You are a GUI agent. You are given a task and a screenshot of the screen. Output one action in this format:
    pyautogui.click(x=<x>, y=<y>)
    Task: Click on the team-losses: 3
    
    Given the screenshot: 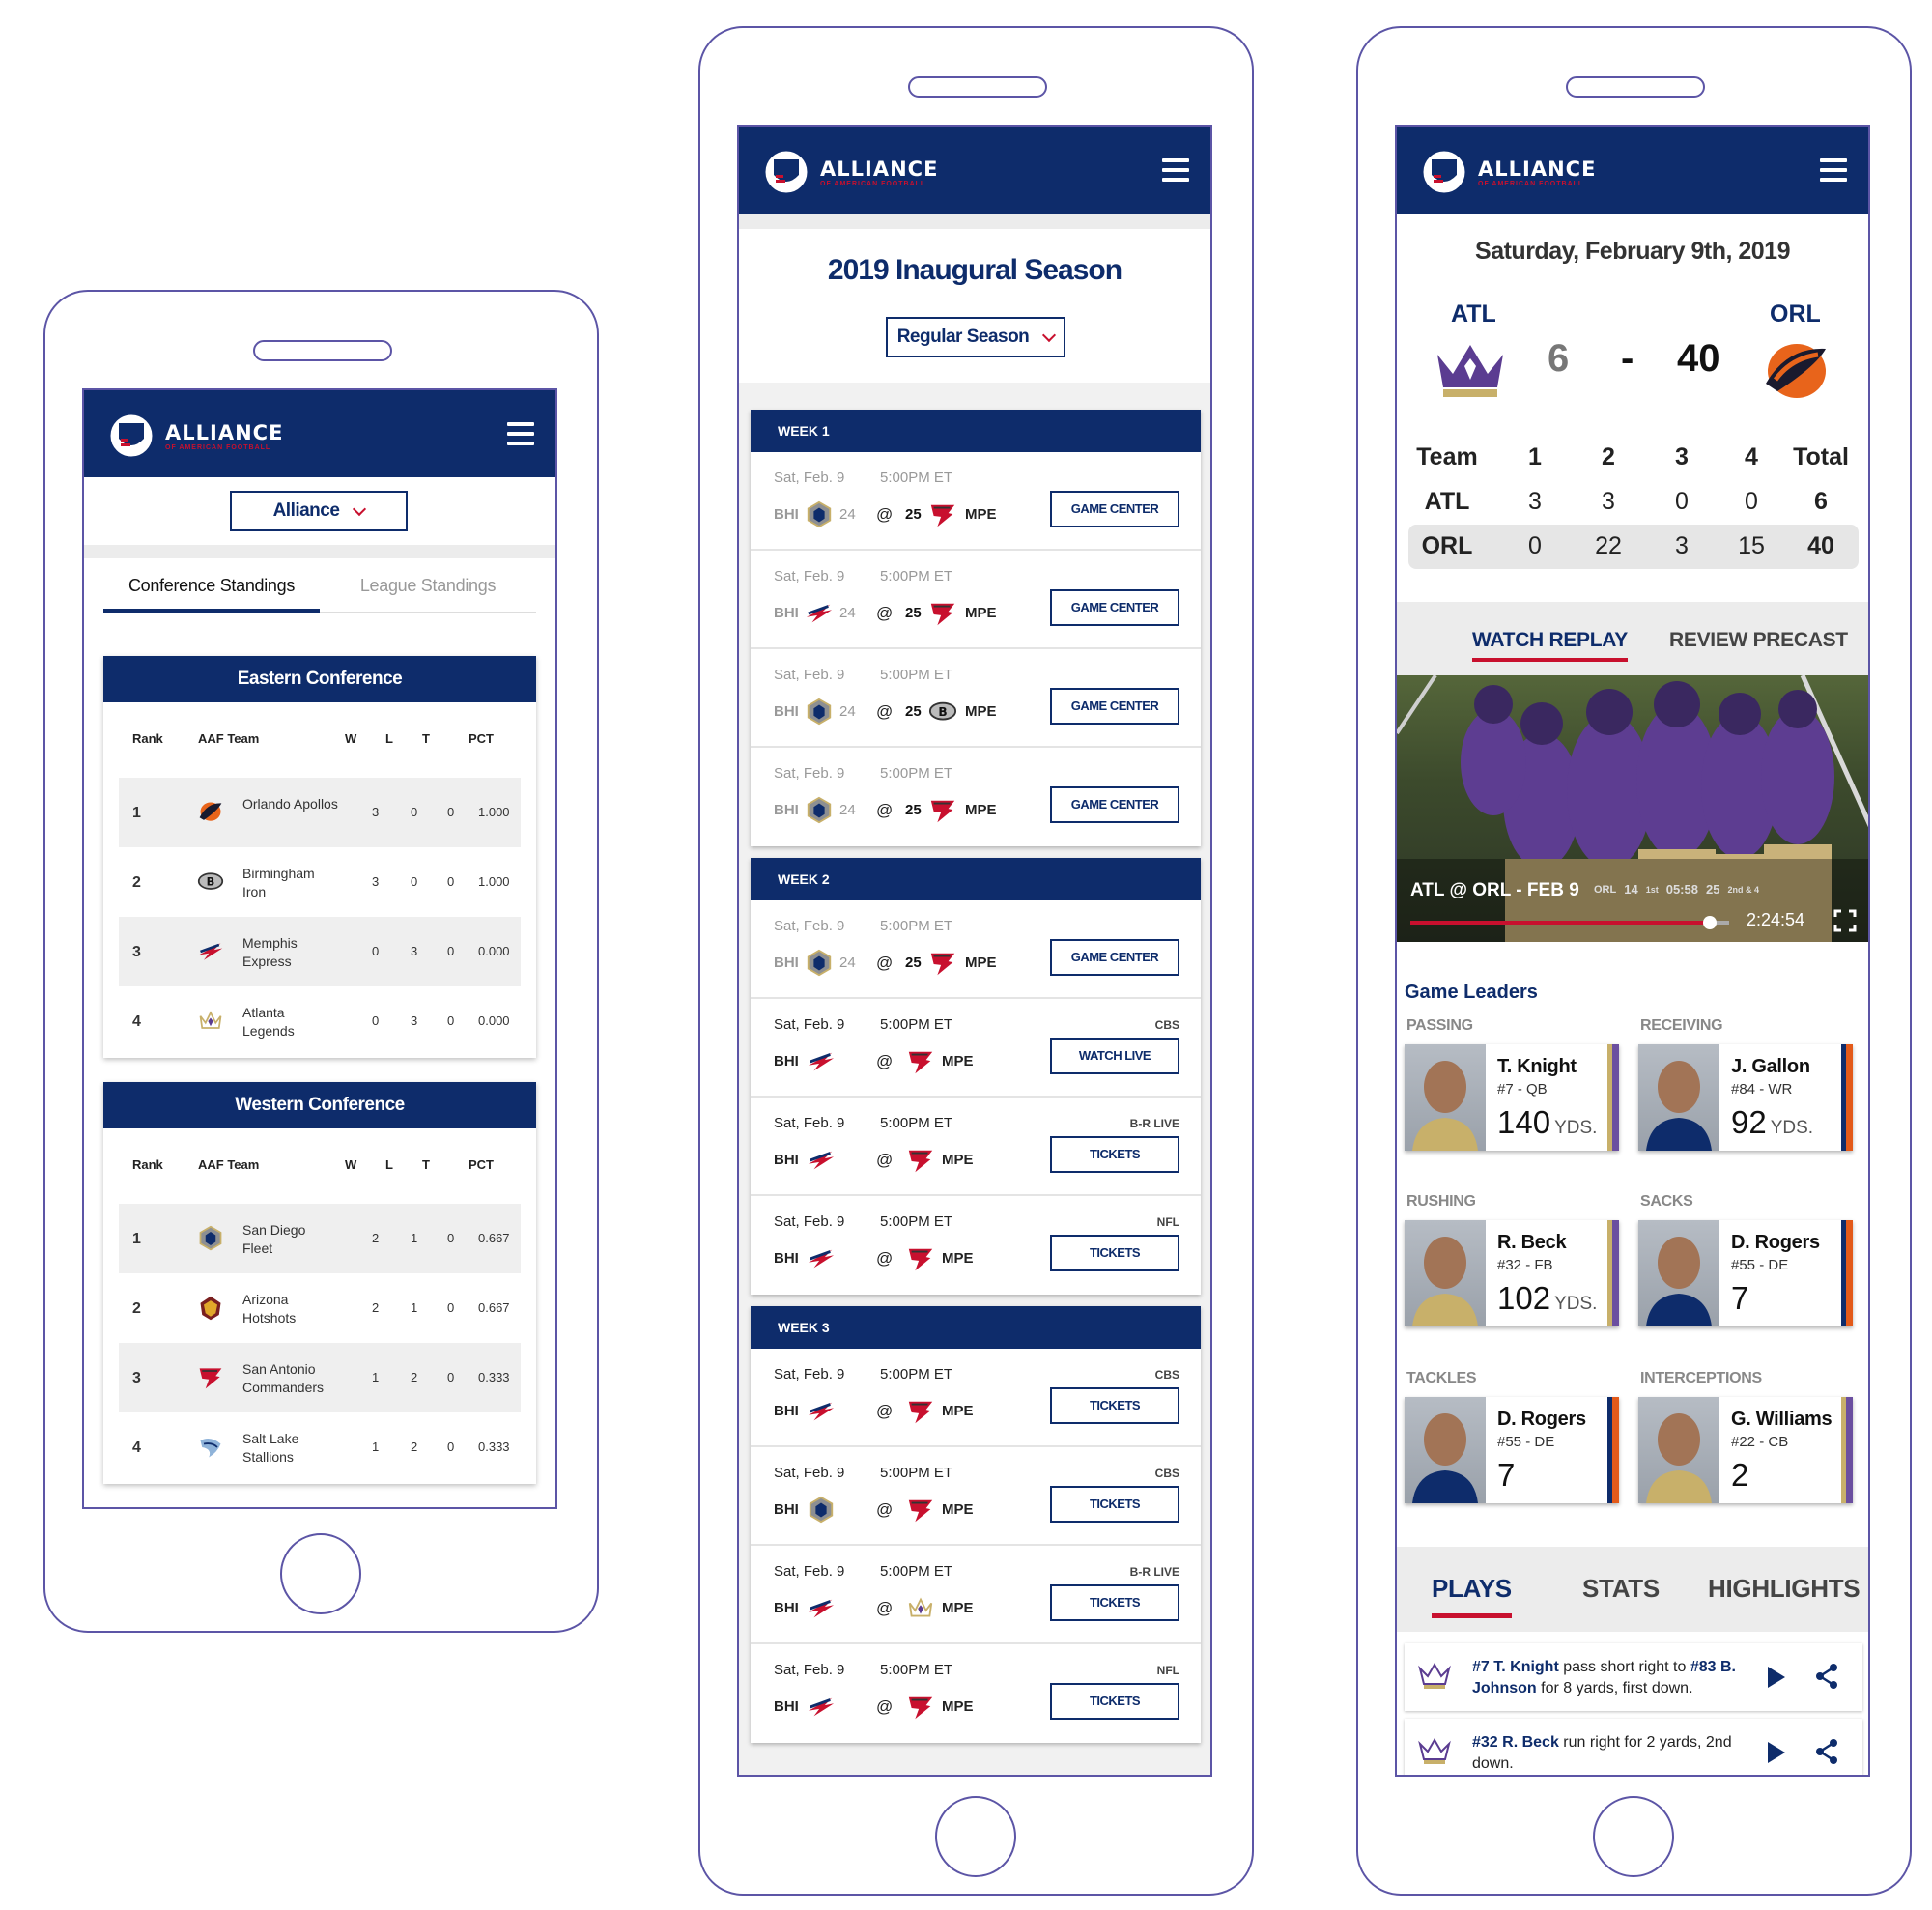 What is the action you would take?
    pyautogui.click(x=414, y=1021)
    